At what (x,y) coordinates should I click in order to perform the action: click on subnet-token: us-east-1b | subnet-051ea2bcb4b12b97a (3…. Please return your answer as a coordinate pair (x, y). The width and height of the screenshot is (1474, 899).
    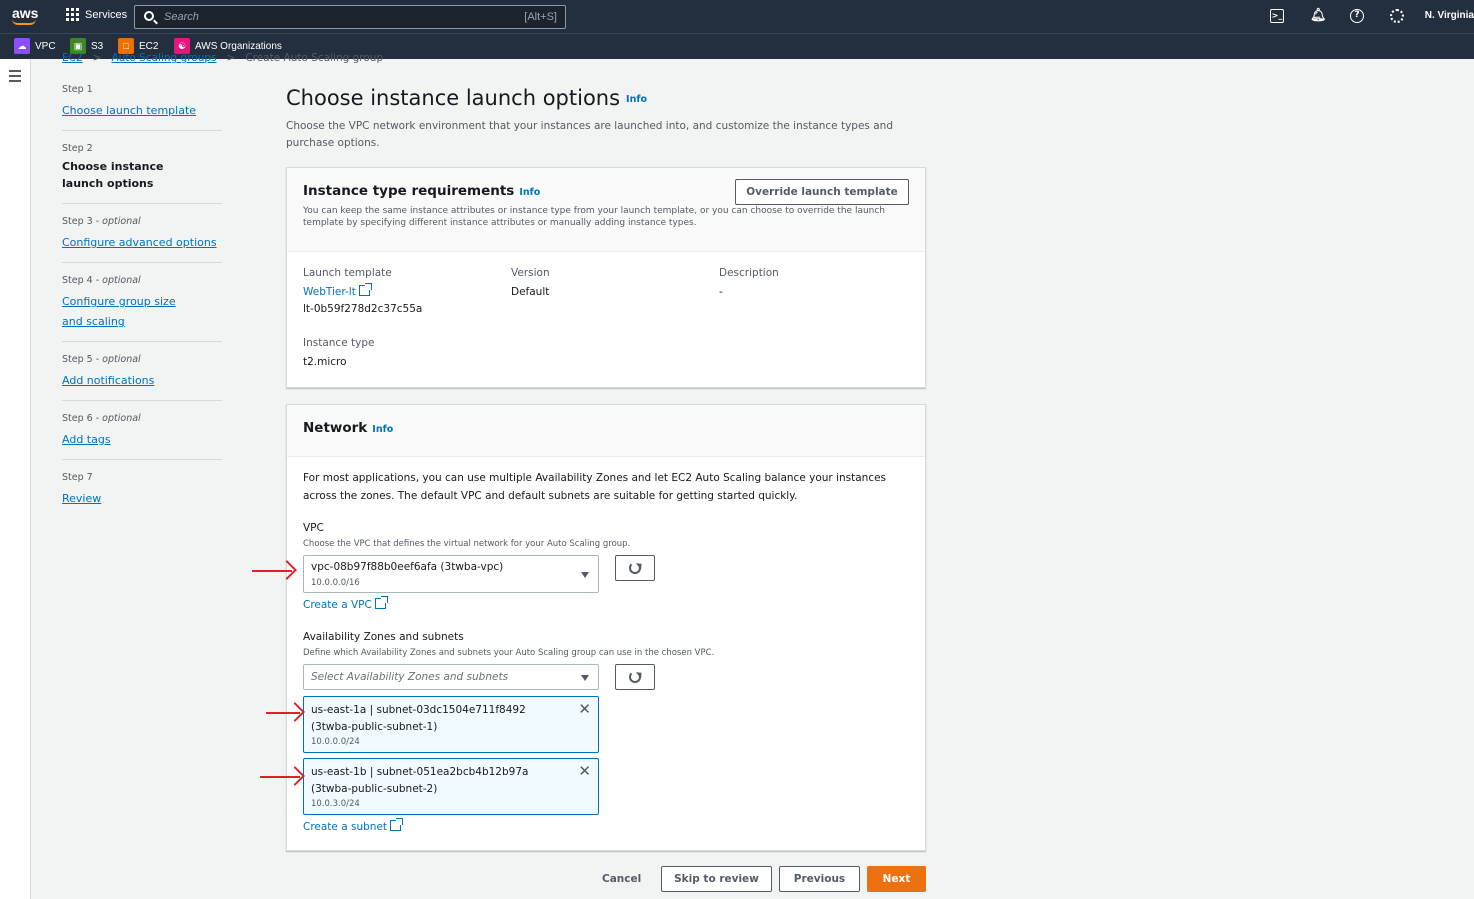
    Looking at the image, I should click on (451, 786).